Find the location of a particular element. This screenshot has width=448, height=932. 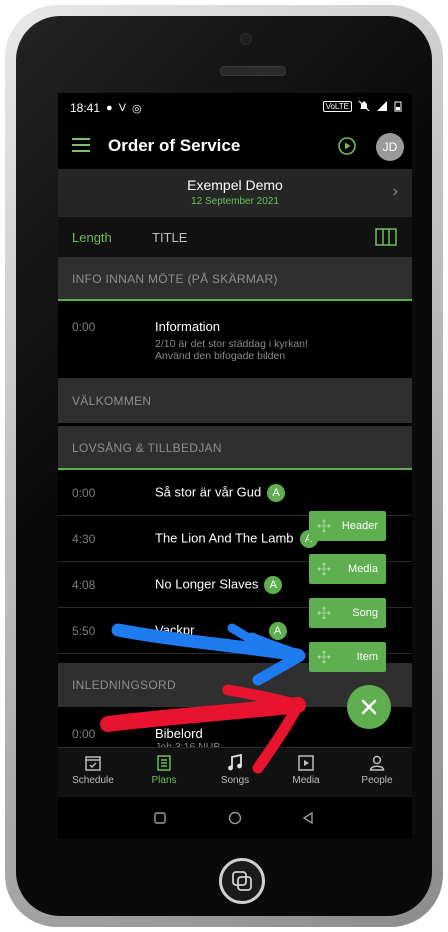

home-icon is located at coordinates (235, 818).